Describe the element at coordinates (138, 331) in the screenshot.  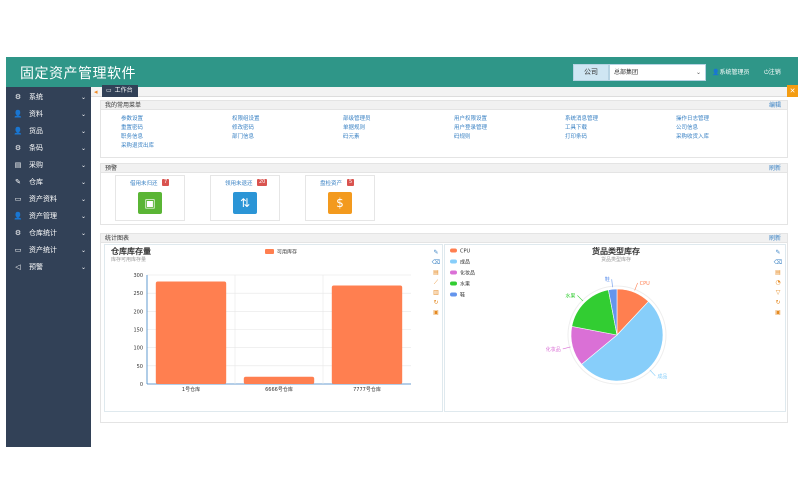
I see `y-tick-label: 150` at that location.